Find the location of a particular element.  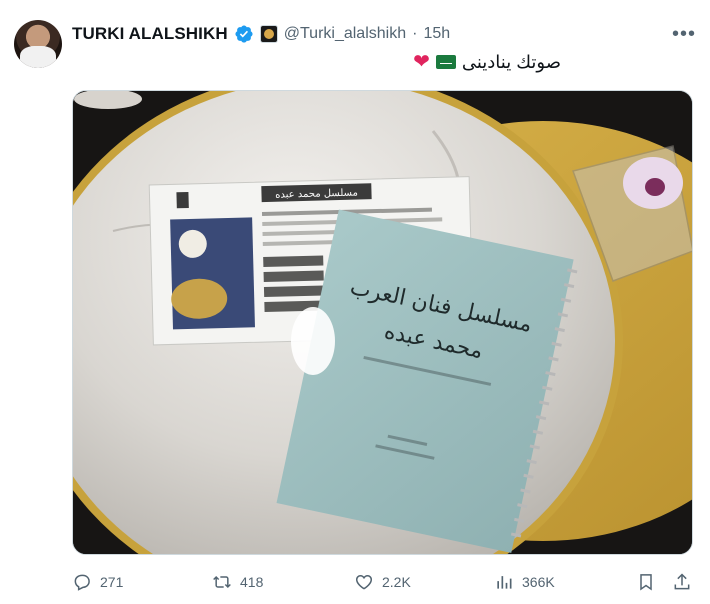

views-button: 366K is located at coordinates (524, 582).